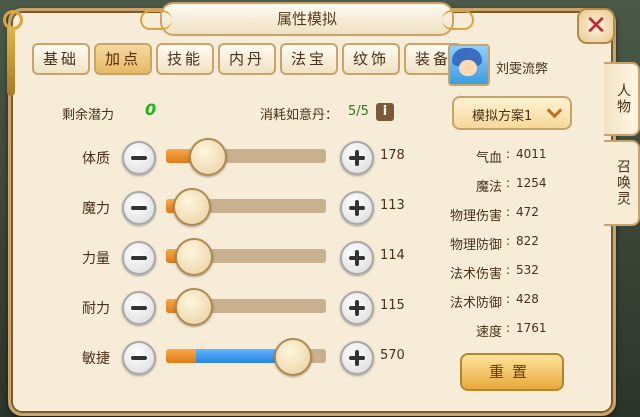 This screenshot has height=417, width=640. What do you see at coordinates (622, 183) in the screenshot?
I see `side-tab-summon: 召唤灵` at bounding box center [622, 183].